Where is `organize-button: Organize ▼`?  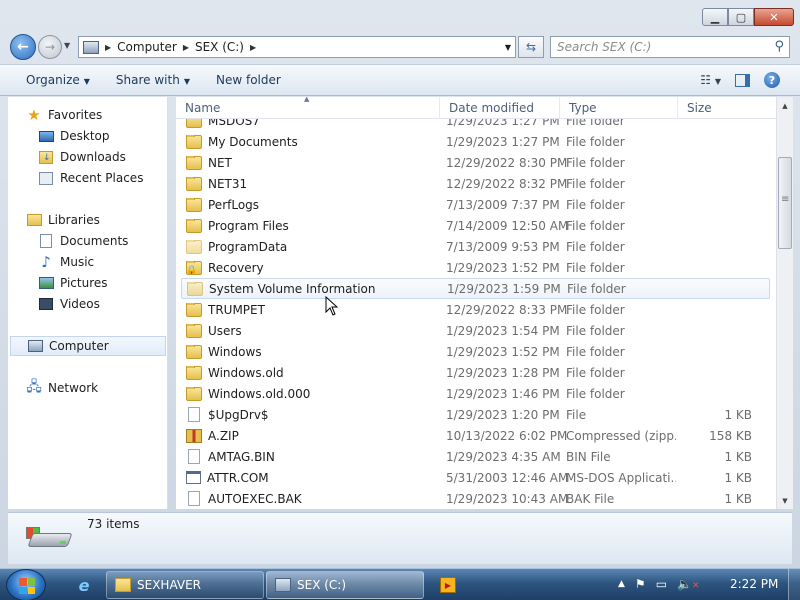
organize-button: Organize ▼ is located at coordinates (58, 80).